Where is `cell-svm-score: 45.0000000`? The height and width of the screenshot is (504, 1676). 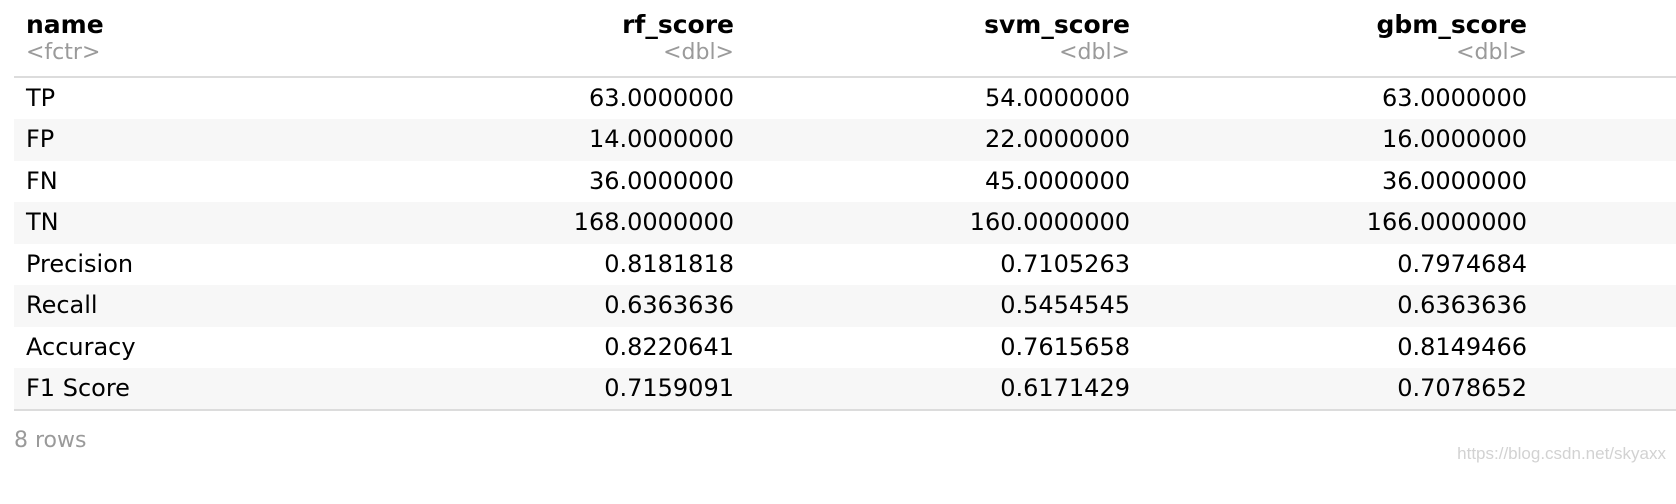
cell-svm-score: 45.0000000 is located at coordinates (1057, 180).